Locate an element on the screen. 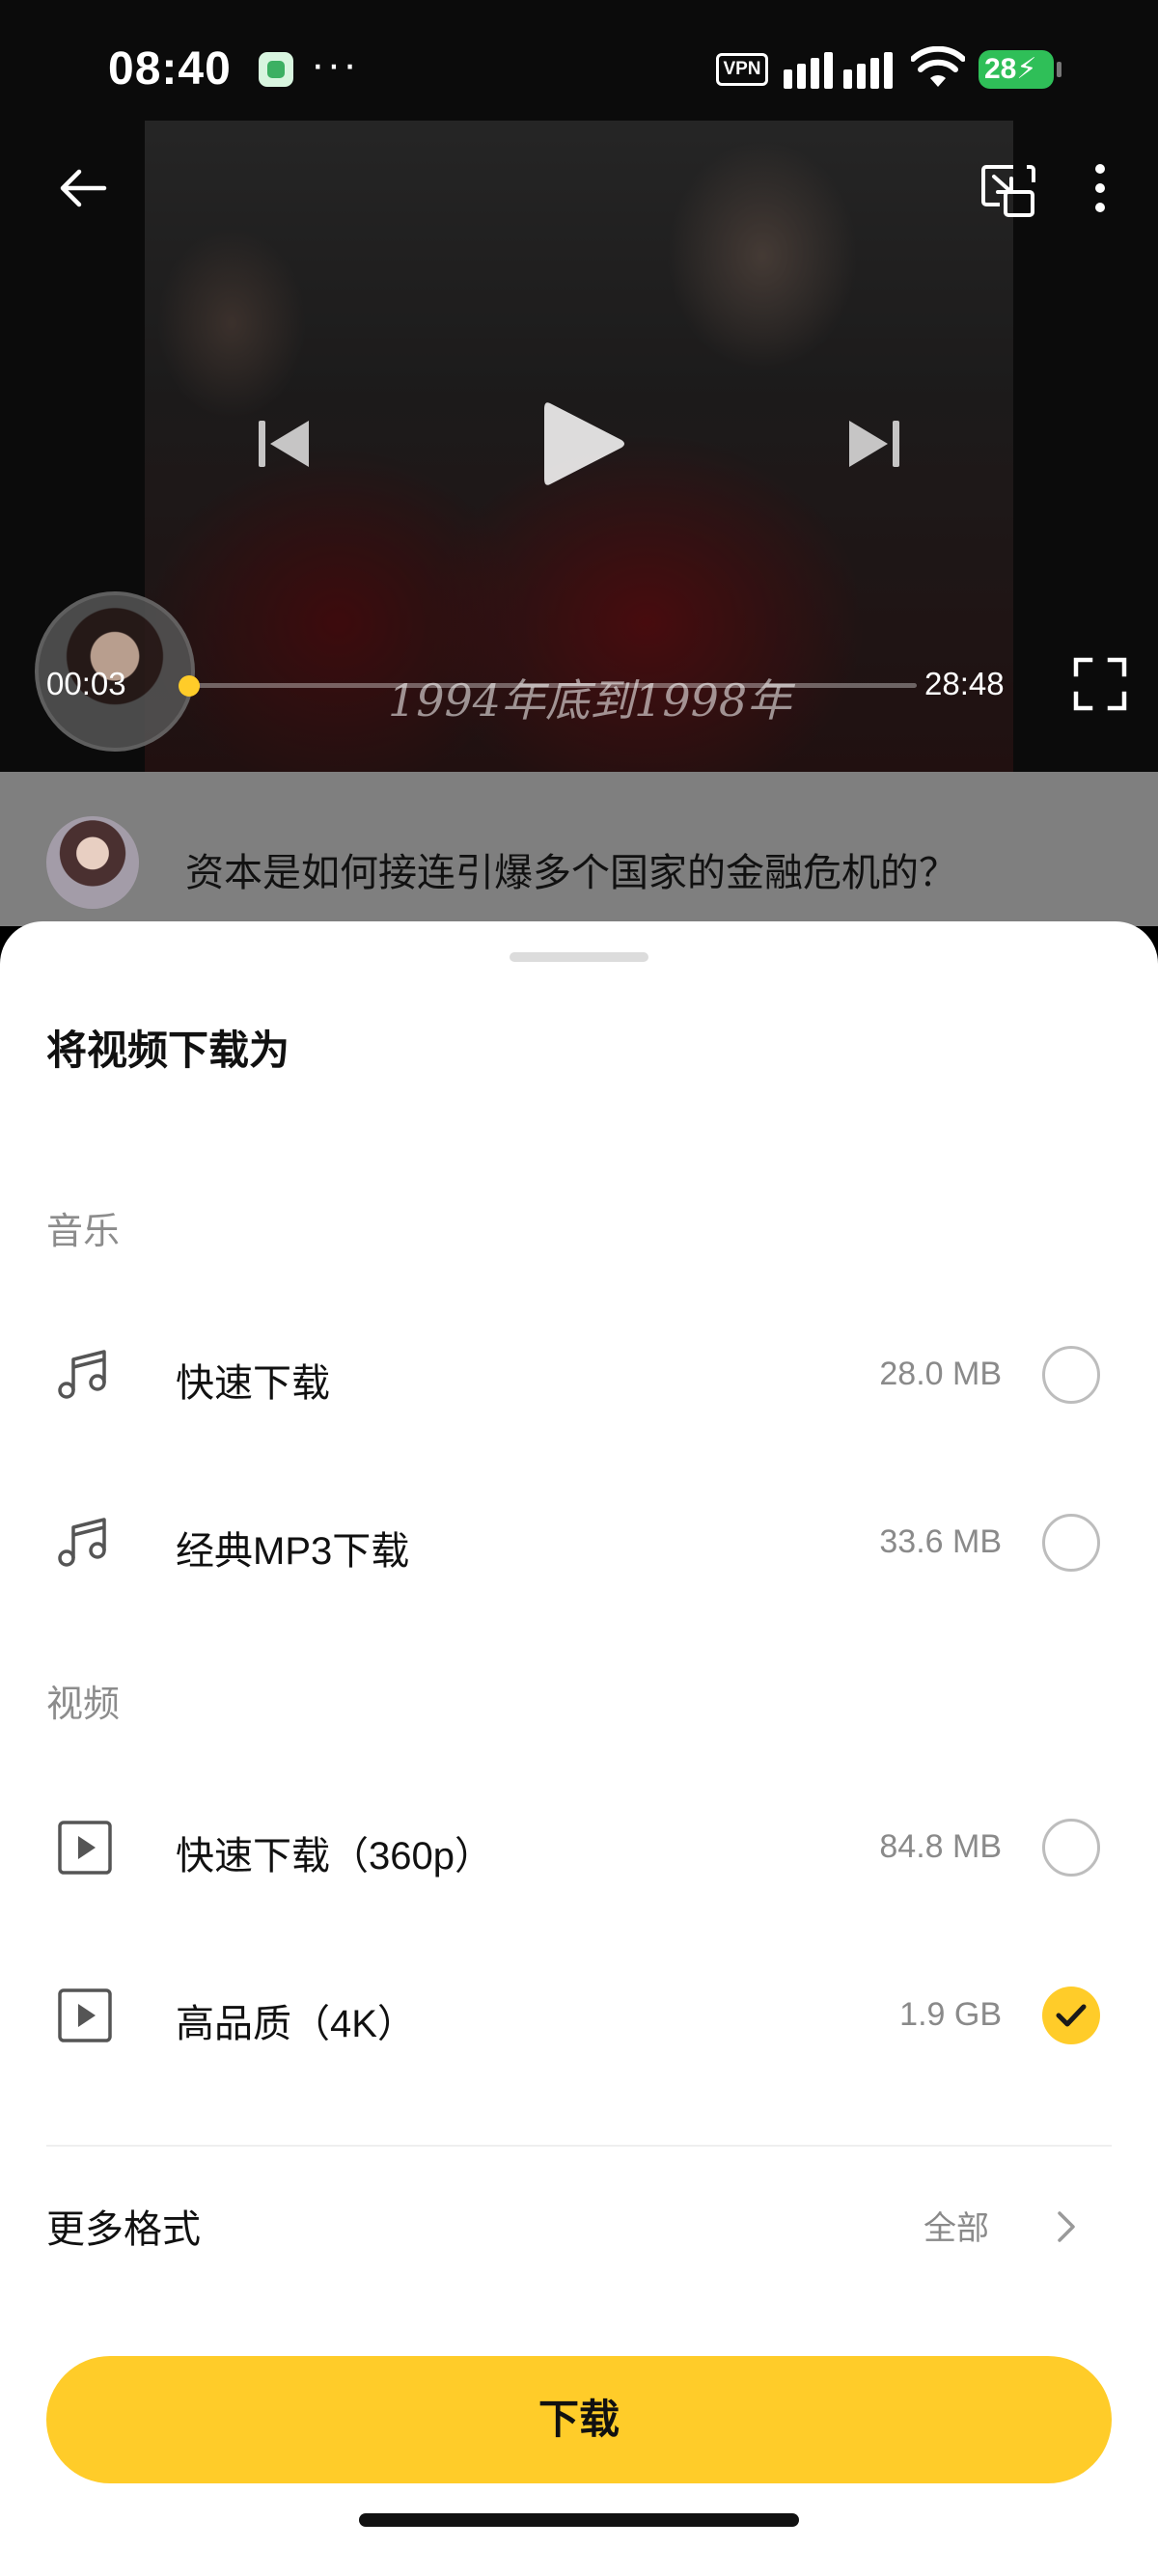 The image size is (1158, 2576). radio-button-selected is located at coordinates (1071, 2015).